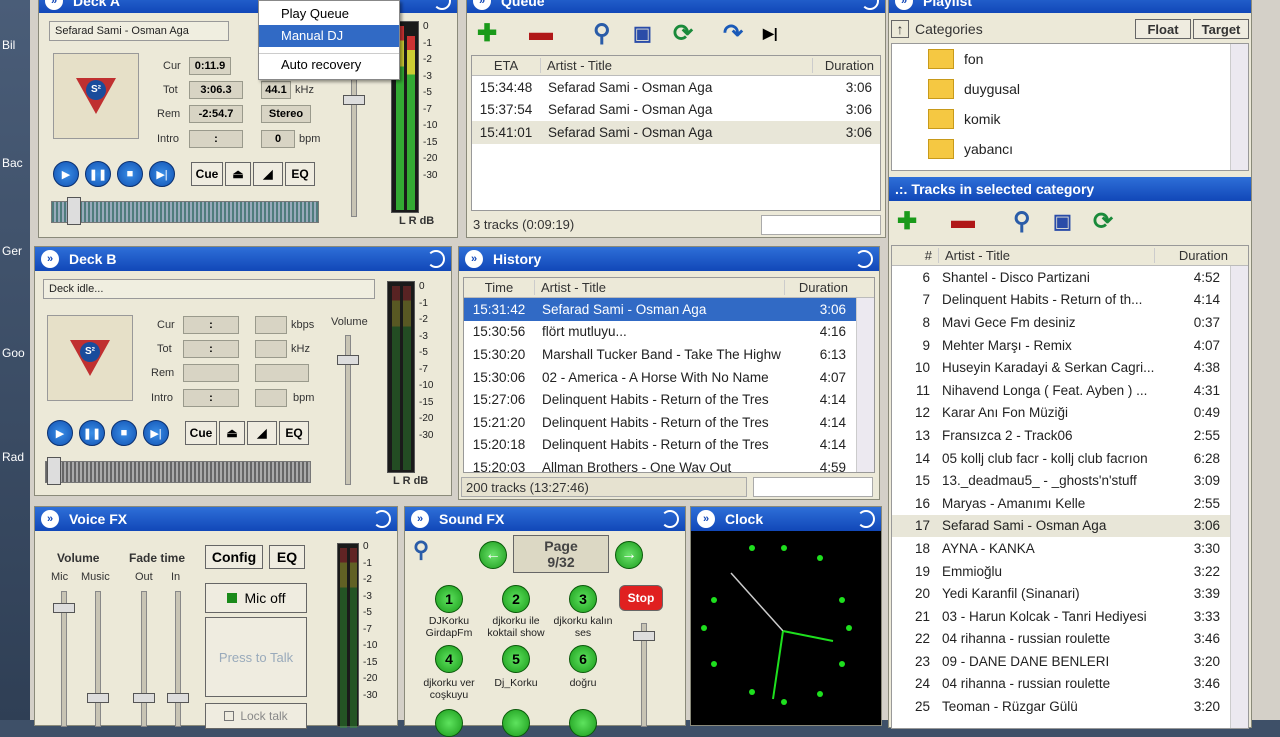 This screenshot has height=737, width=1280. What do you see at coordinates (268, 174) in the screenshot?
I see `fade-button: ◢` at bounding box center [268, 174].